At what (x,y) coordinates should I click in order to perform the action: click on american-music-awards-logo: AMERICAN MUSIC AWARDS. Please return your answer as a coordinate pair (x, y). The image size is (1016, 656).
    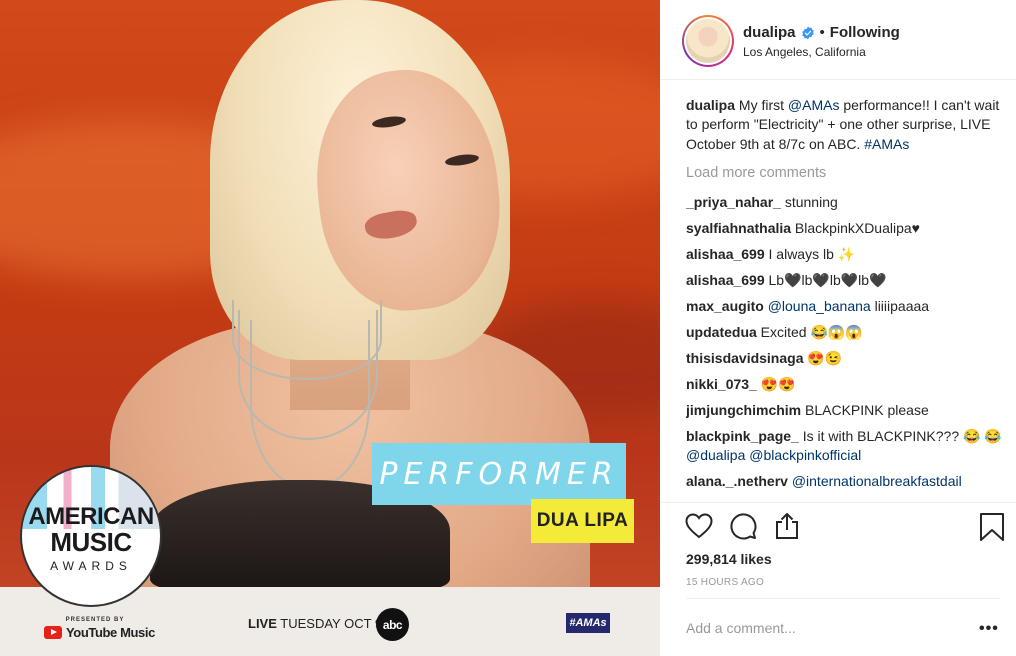
    Looking at the image, I should click on (91, 536).